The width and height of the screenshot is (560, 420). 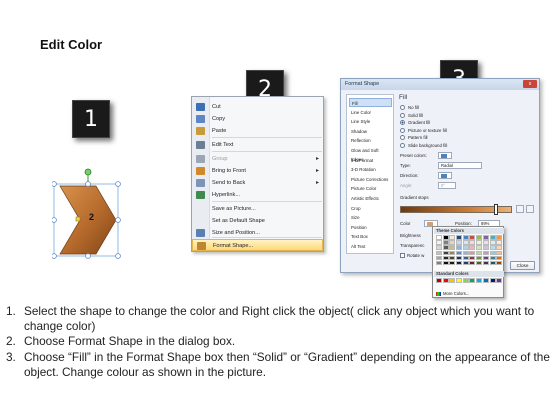 I want to click on remove-stop-button, so click(x=530, y=209).